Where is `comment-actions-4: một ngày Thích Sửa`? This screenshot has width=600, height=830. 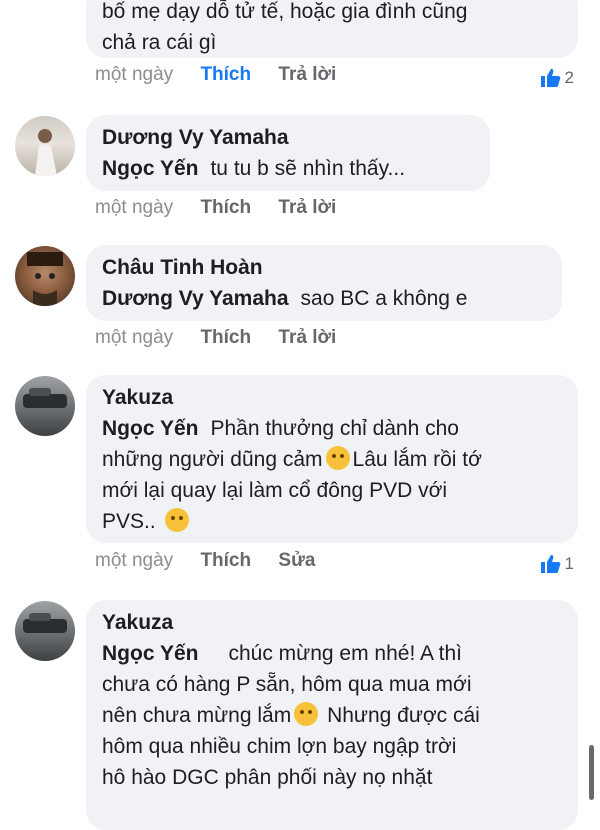 comment-actions-4: một ngày Thích Sửa is located at coordinates (216, 561).